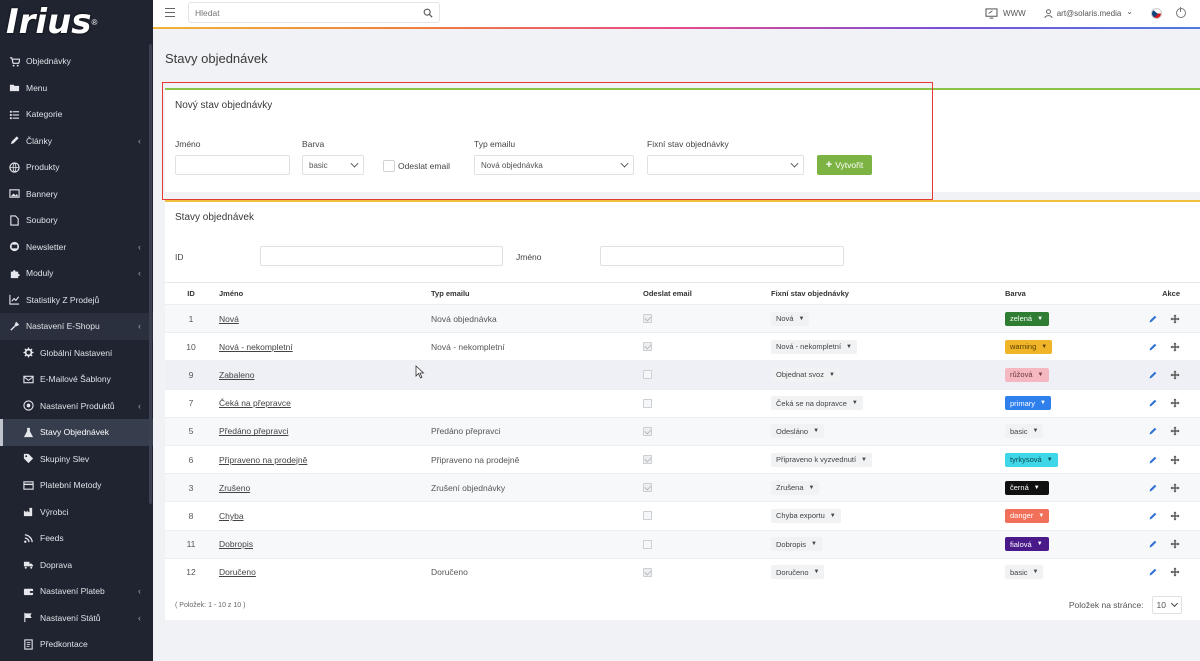 The height and width of the screenshot is (661, 1200). What do you see at coordinates (76, 273) in the screenshot?
I see `sidebar-item-9: Moduly ‹` at bounding box center [76, 273].